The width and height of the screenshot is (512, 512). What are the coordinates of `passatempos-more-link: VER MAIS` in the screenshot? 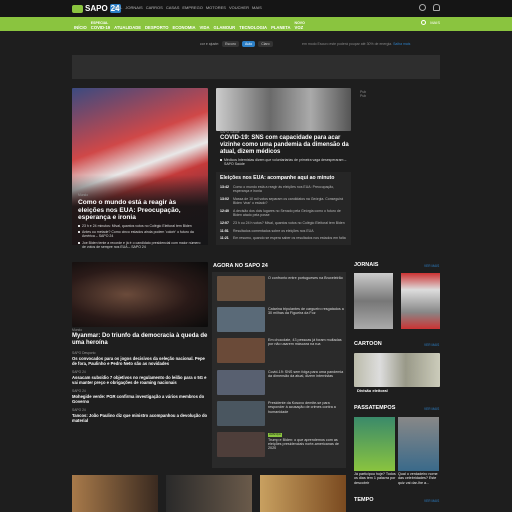 It's located at (431, 409).